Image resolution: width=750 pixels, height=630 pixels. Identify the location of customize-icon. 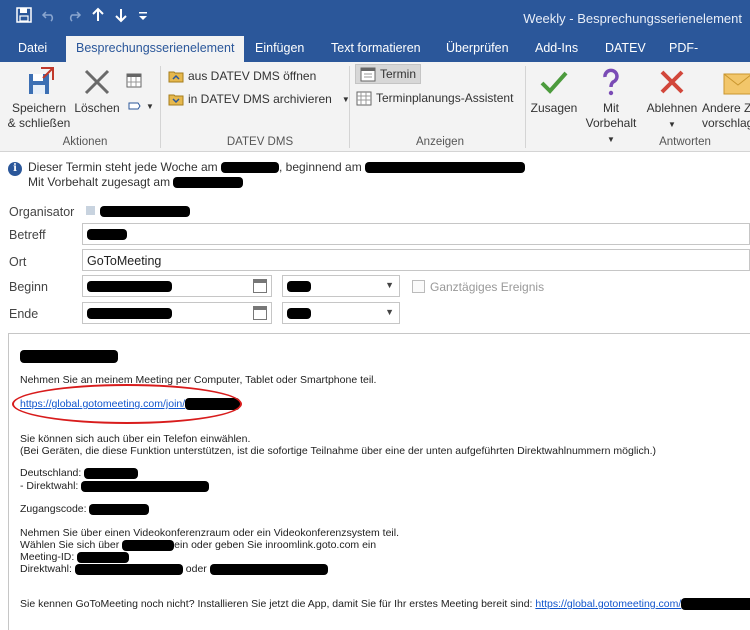
(143, 17).